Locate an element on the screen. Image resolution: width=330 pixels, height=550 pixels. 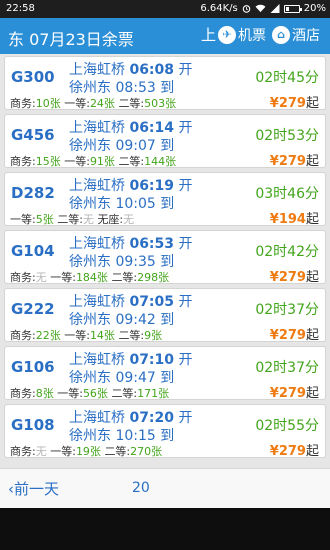
arrival-line: 徐州东 09:35 到 is located at coordinates (121, 261).